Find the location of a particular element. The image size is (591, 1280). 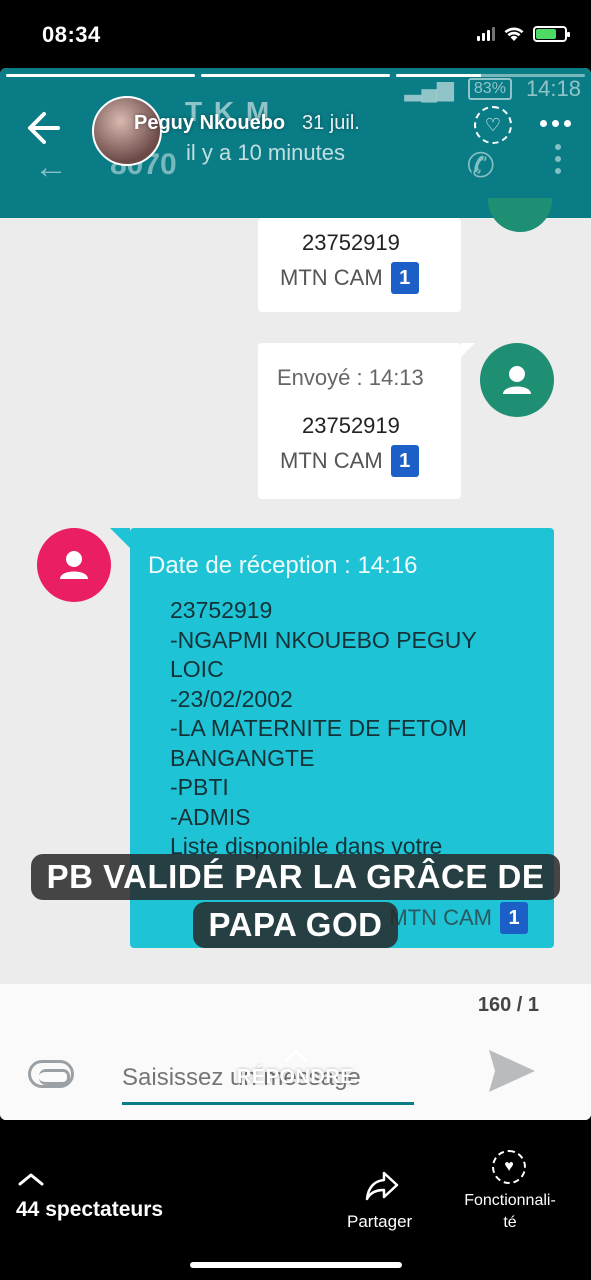

battery-icon is located at coordinates (551, 34).